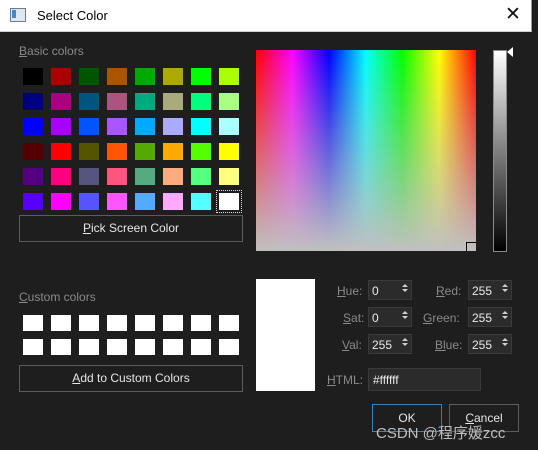 This screenshot has height=450, width=538. I want to click on red-spinbox: 255, so click(490, 290).